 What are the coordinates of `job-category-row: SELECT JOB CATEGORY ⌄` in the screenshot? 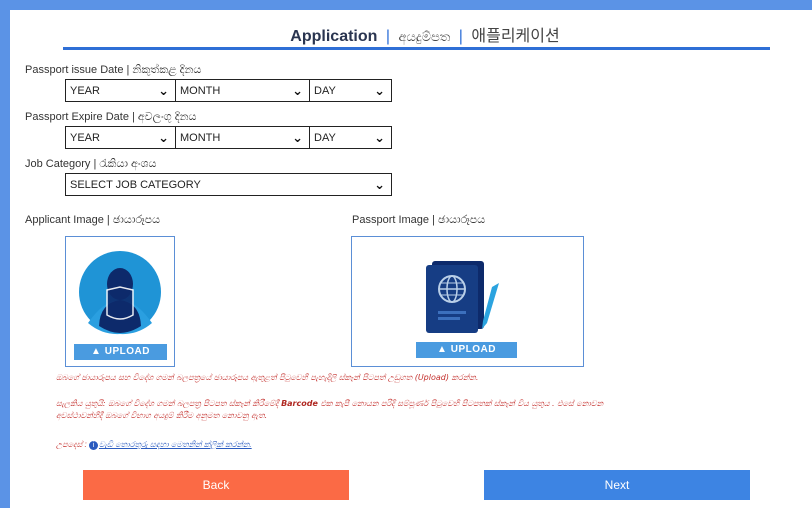 It's located at (228, 184).